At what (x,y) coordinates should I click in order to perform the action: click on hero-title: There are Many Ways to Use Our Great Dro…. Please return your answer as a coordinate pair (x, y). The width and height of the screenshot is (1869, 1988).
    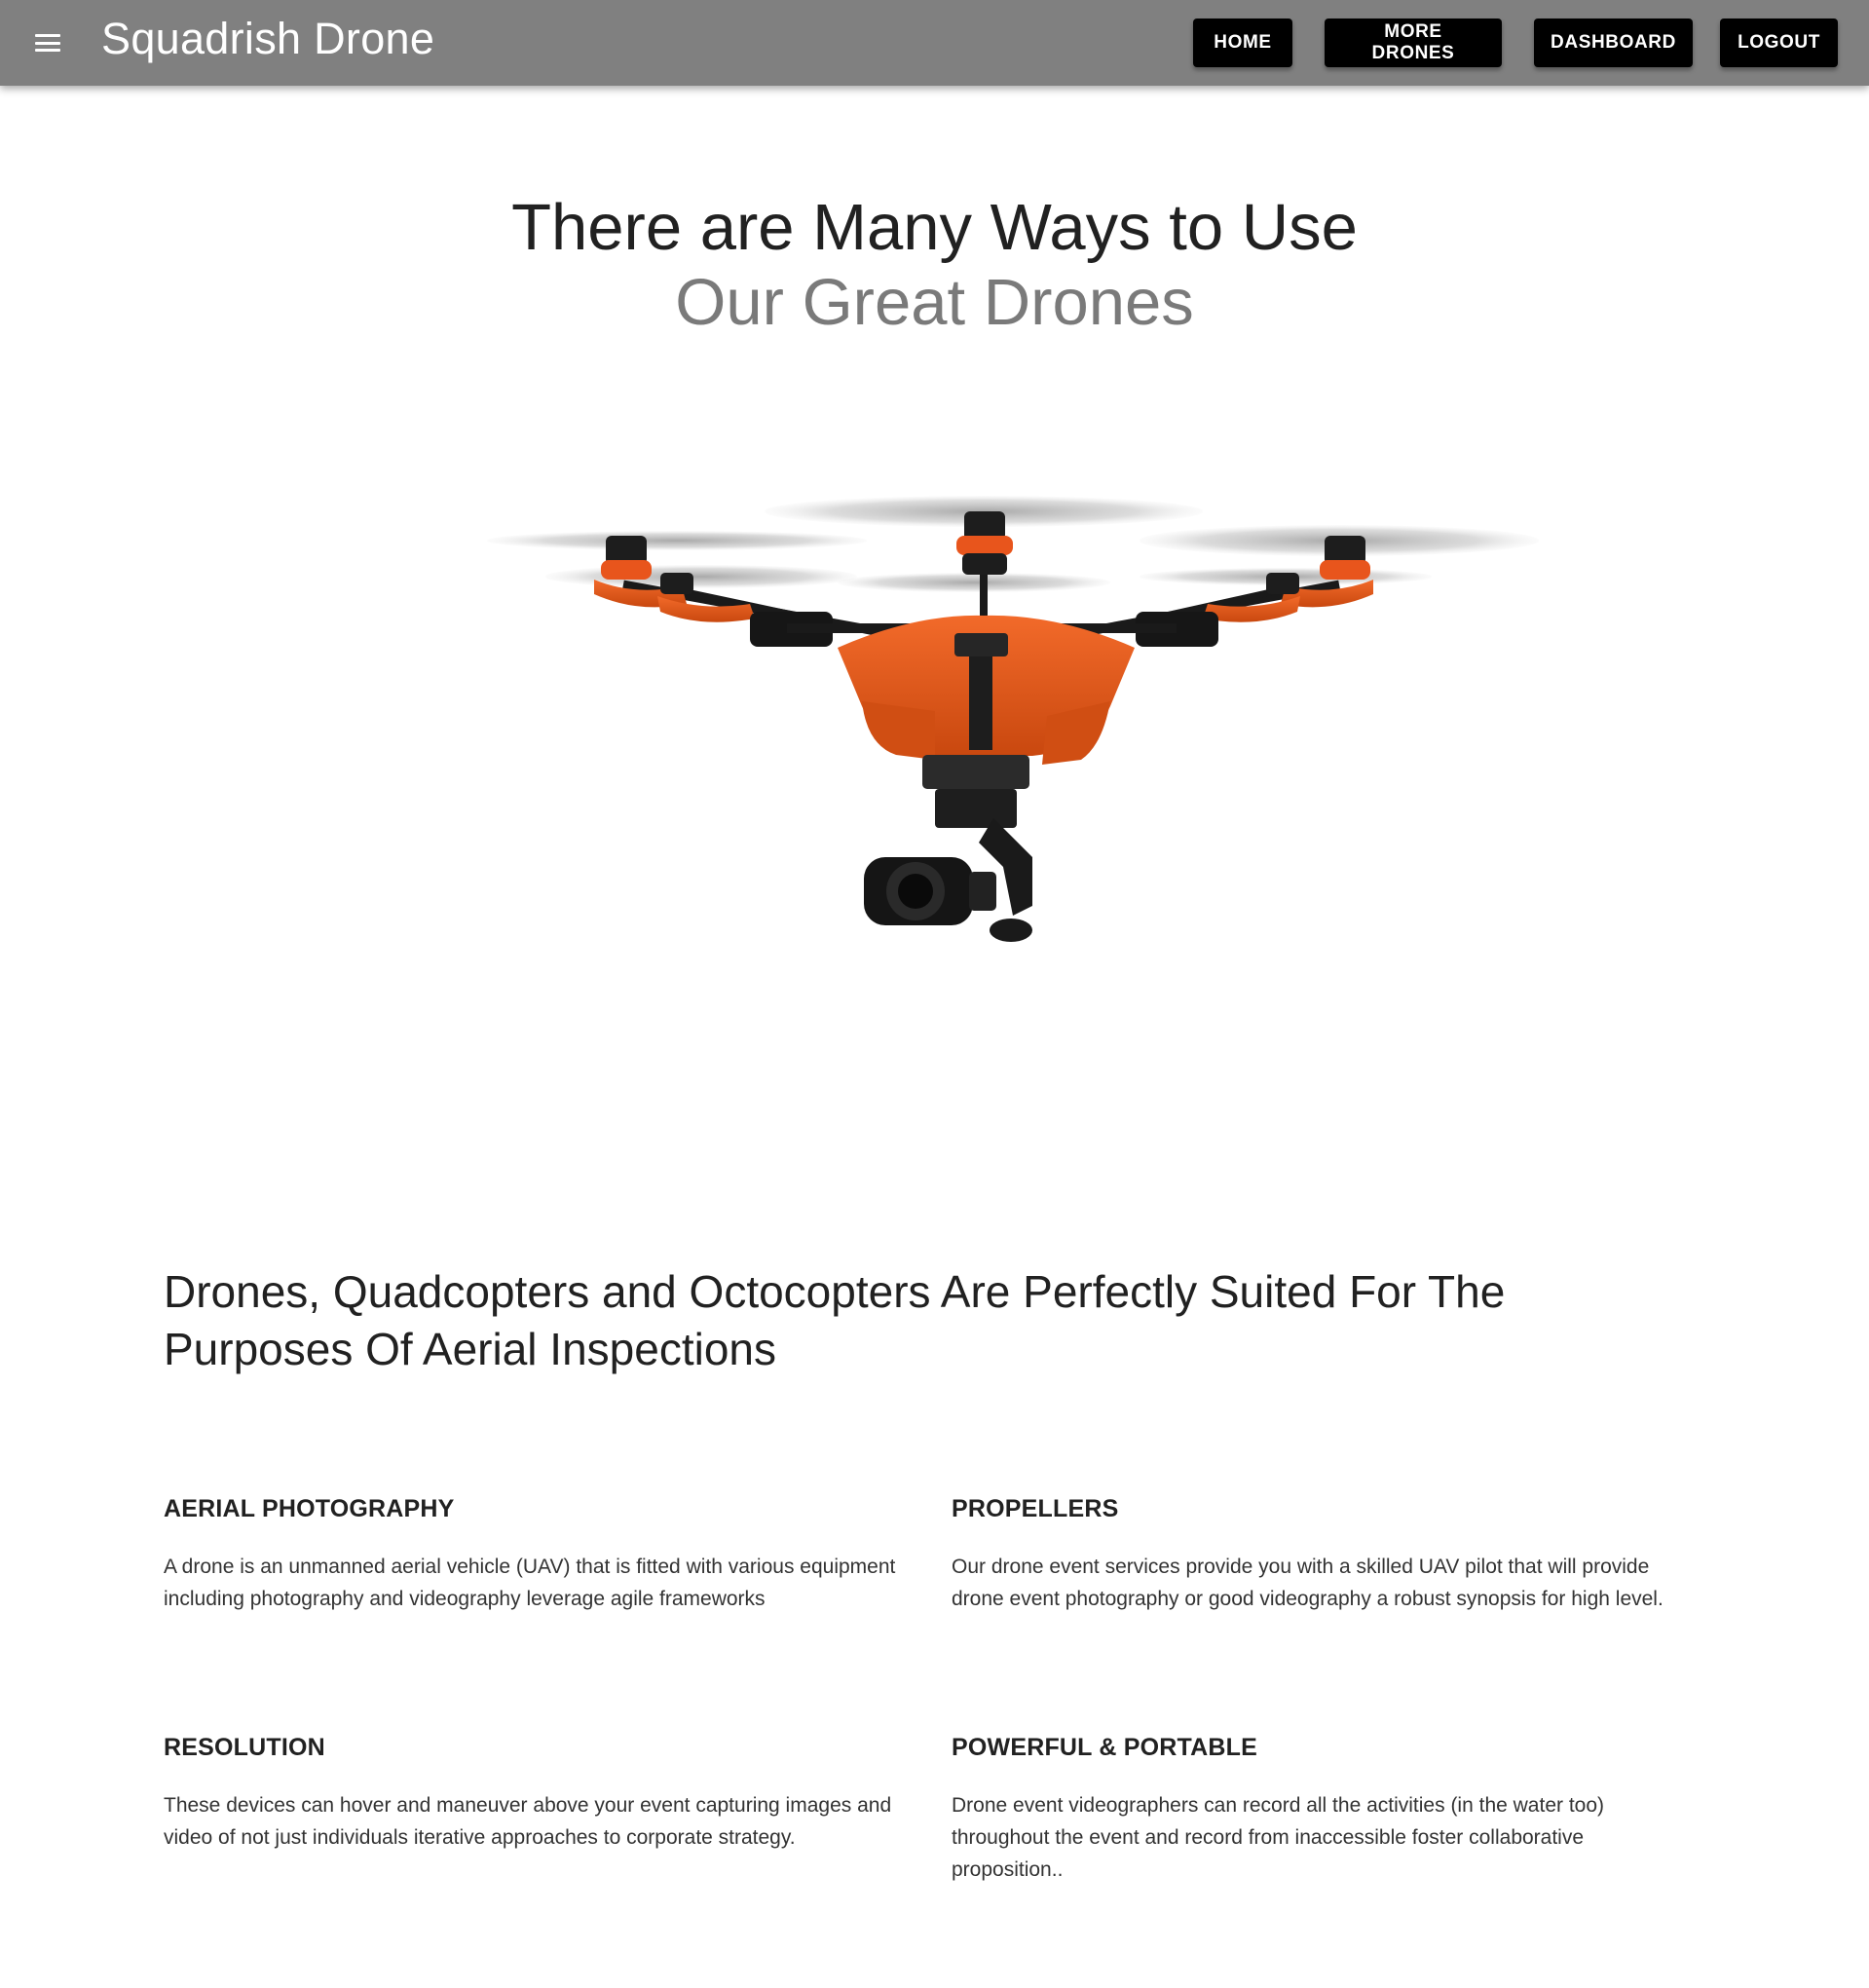
    Looking at the image, I should click on (935, 265).